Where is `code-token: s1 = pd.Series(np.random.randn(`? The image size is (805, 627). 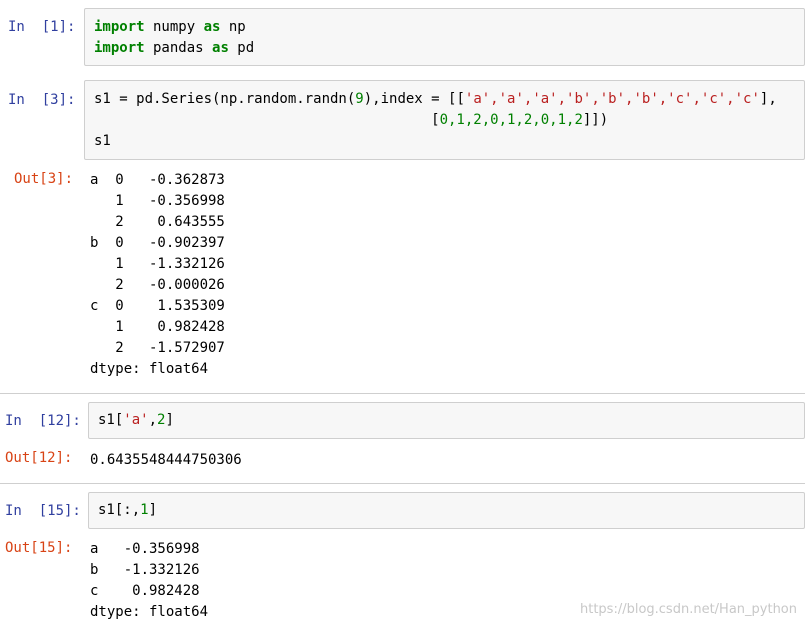 code-token: s1 = pd.Series(np.random.randn( is located at coordinates (225, 99).